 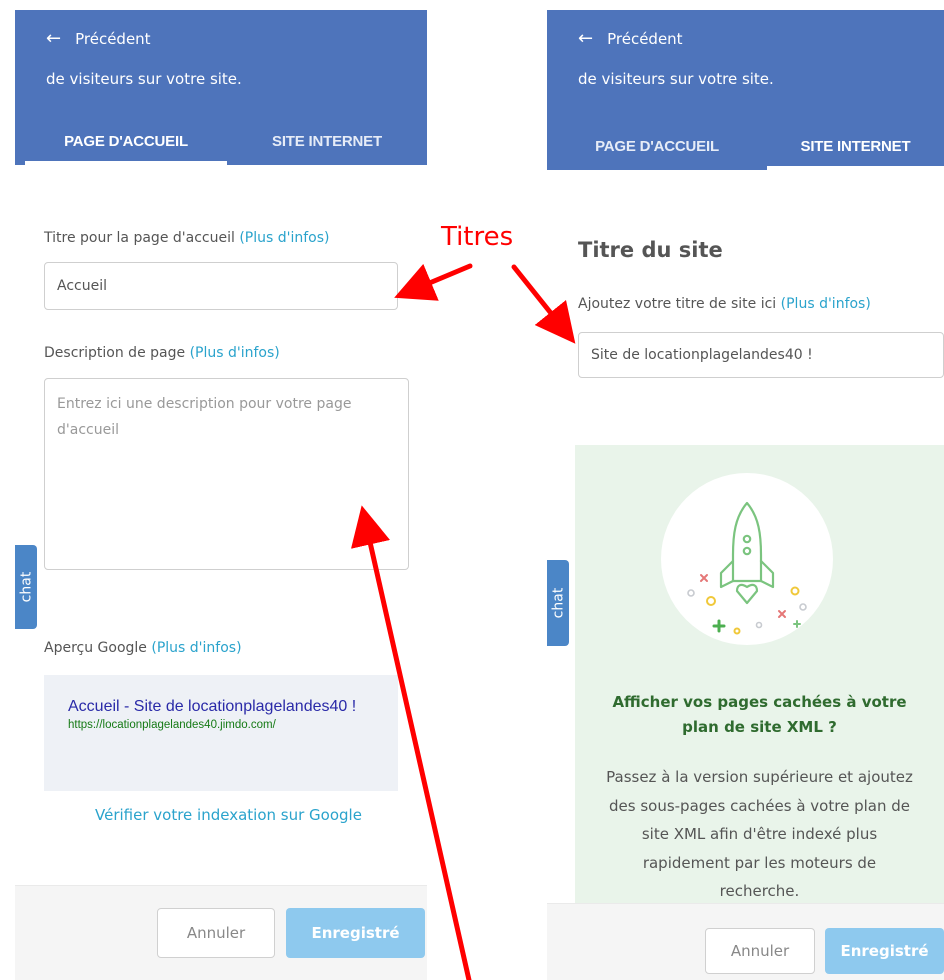 I want to click on annotation-arrow-description, so click(x=411, y=742).